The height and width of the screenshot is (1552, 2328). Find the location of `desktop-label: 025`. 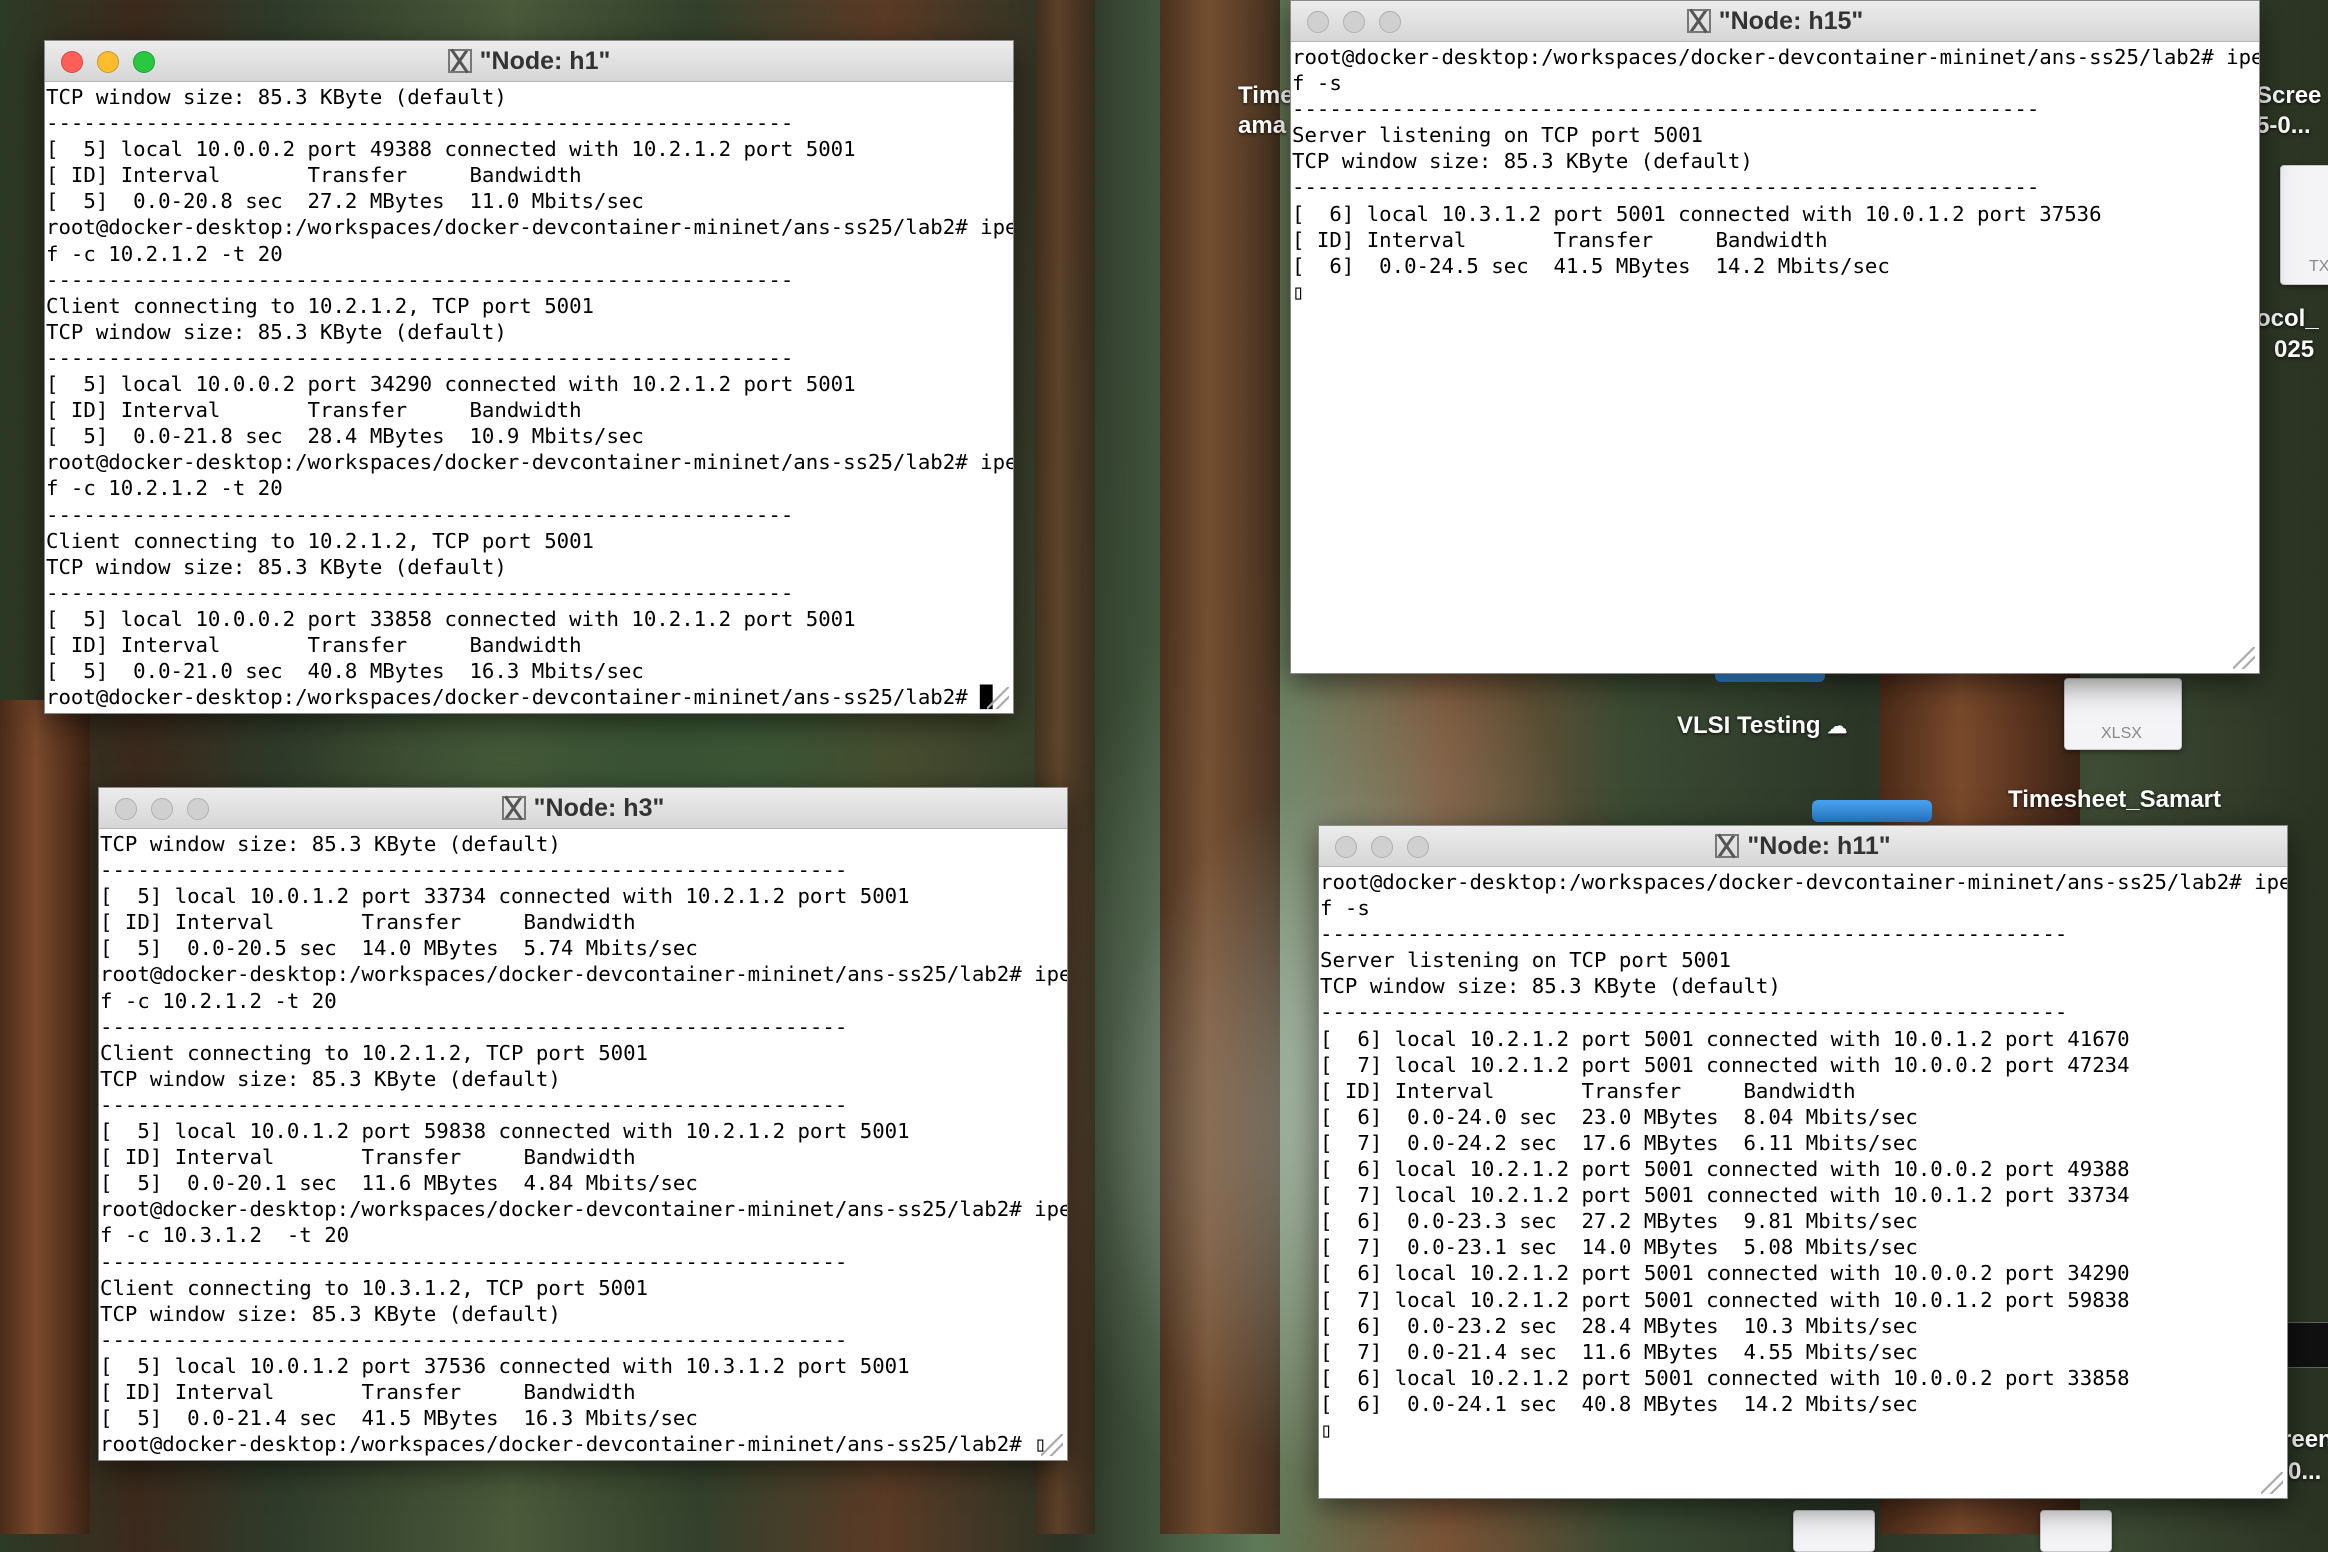

desktop-label: 025 is located at coordinates (2294, 350).